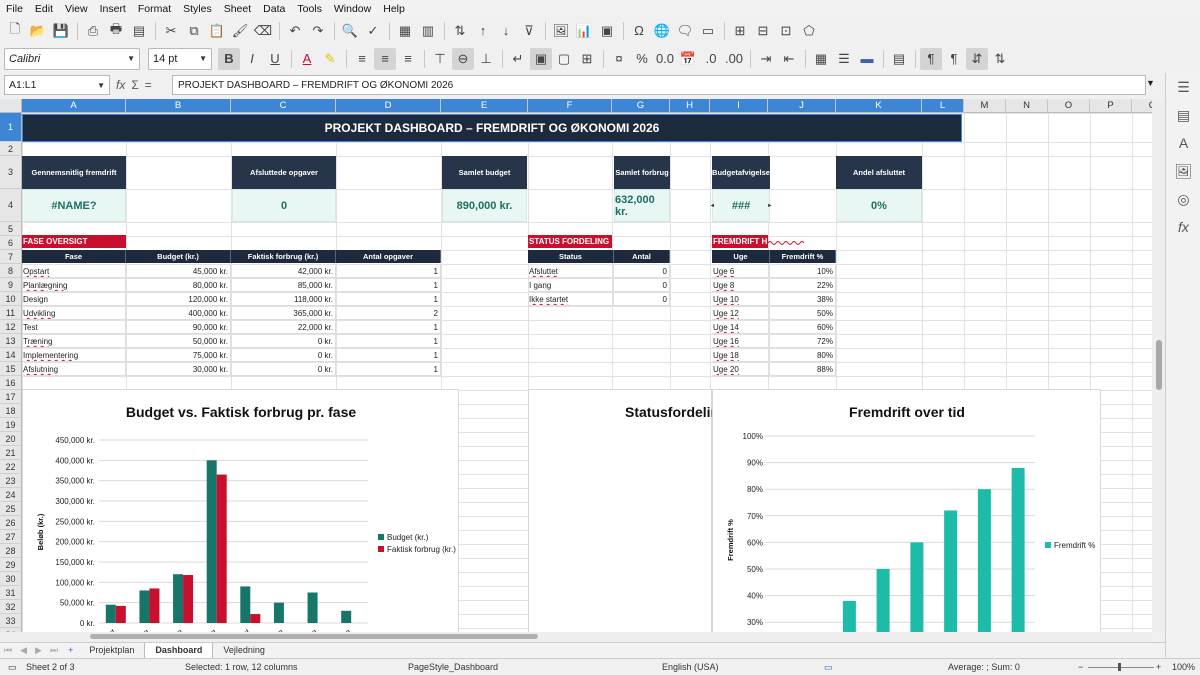  I want to click on zoom-slider-handle, so click(1119, 667).